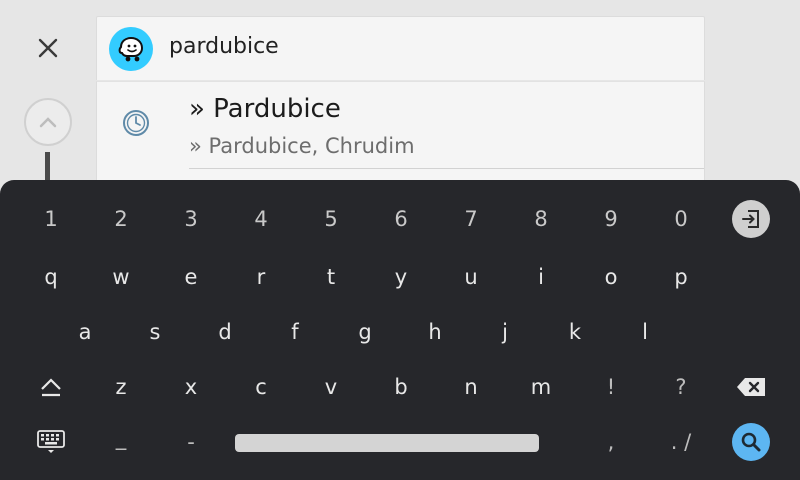 The image size is (800, 480). Describe the element at coordinates (331, 387) in the screenshot. I see `key-v: v` at that location.